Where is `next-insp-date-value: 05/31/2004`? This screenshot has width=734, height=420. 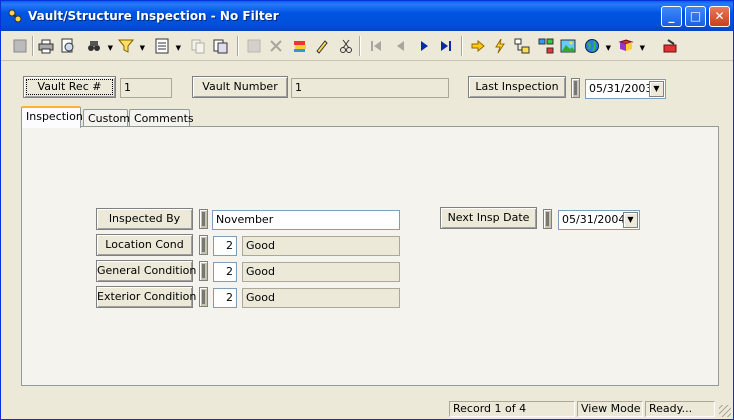
next-insp-date-value: 05/31/2004 is located at coordinates (594, 219).